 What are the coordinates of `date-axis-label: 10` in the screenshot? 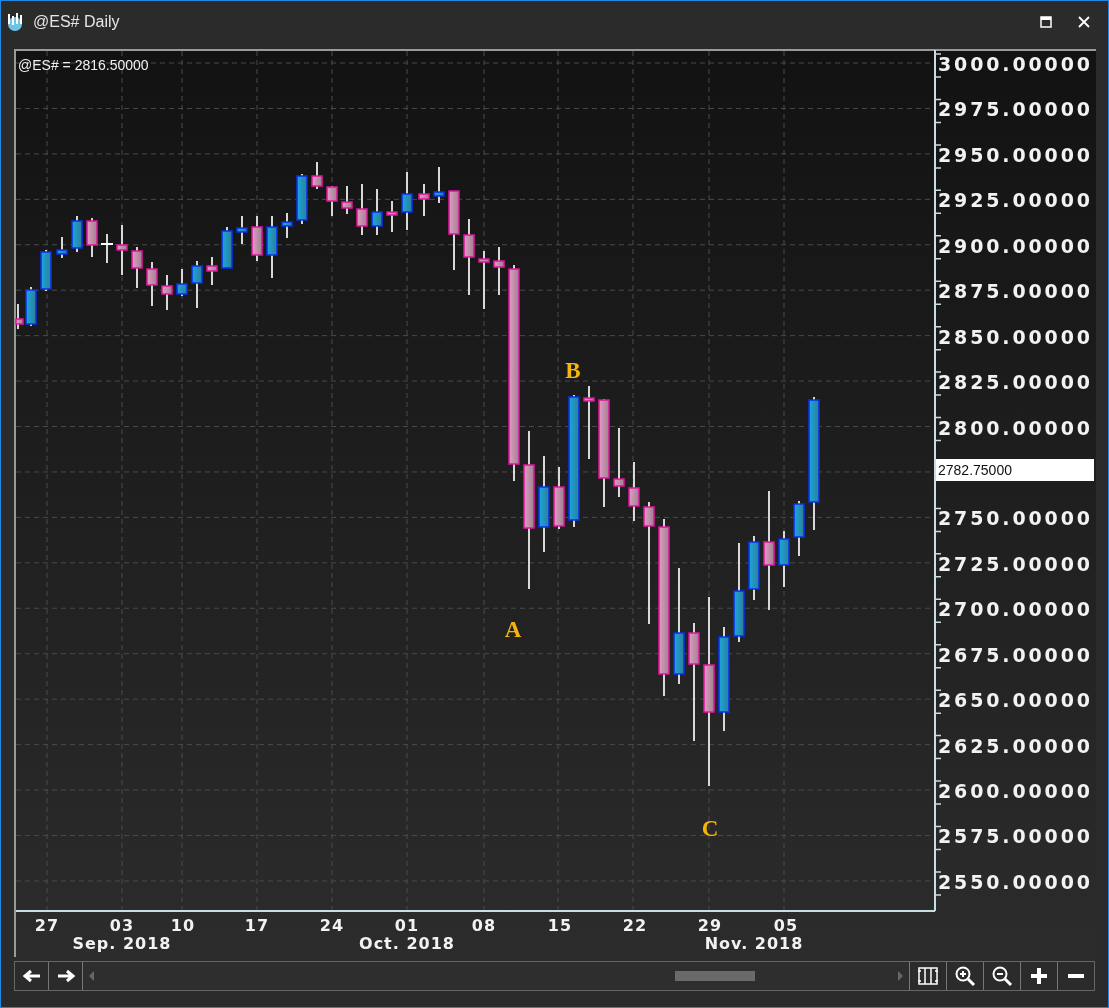 It's located at (183, 925).